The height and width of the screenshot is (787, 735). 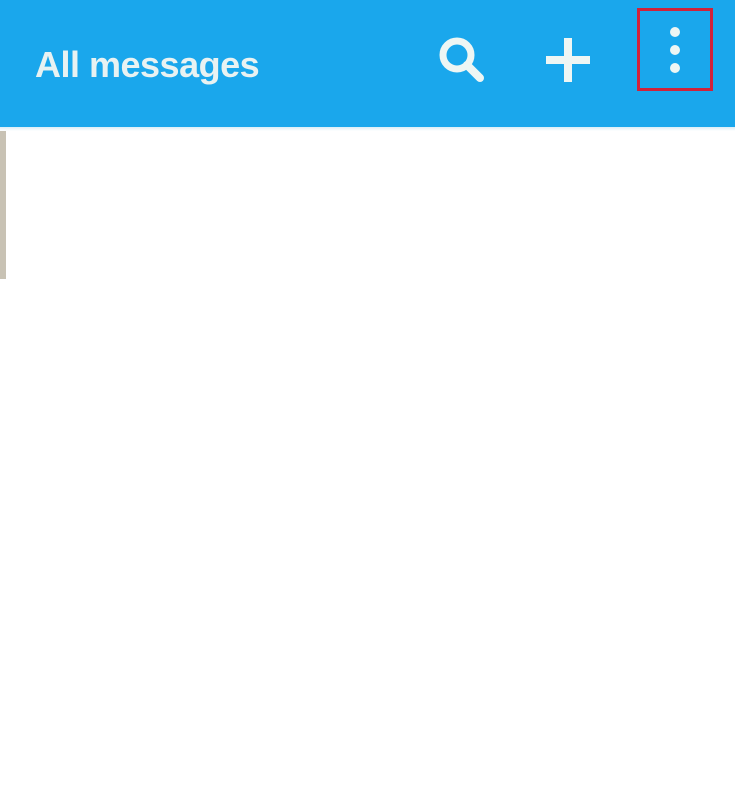 I want to click on search-button, so click(x=462, y=60).